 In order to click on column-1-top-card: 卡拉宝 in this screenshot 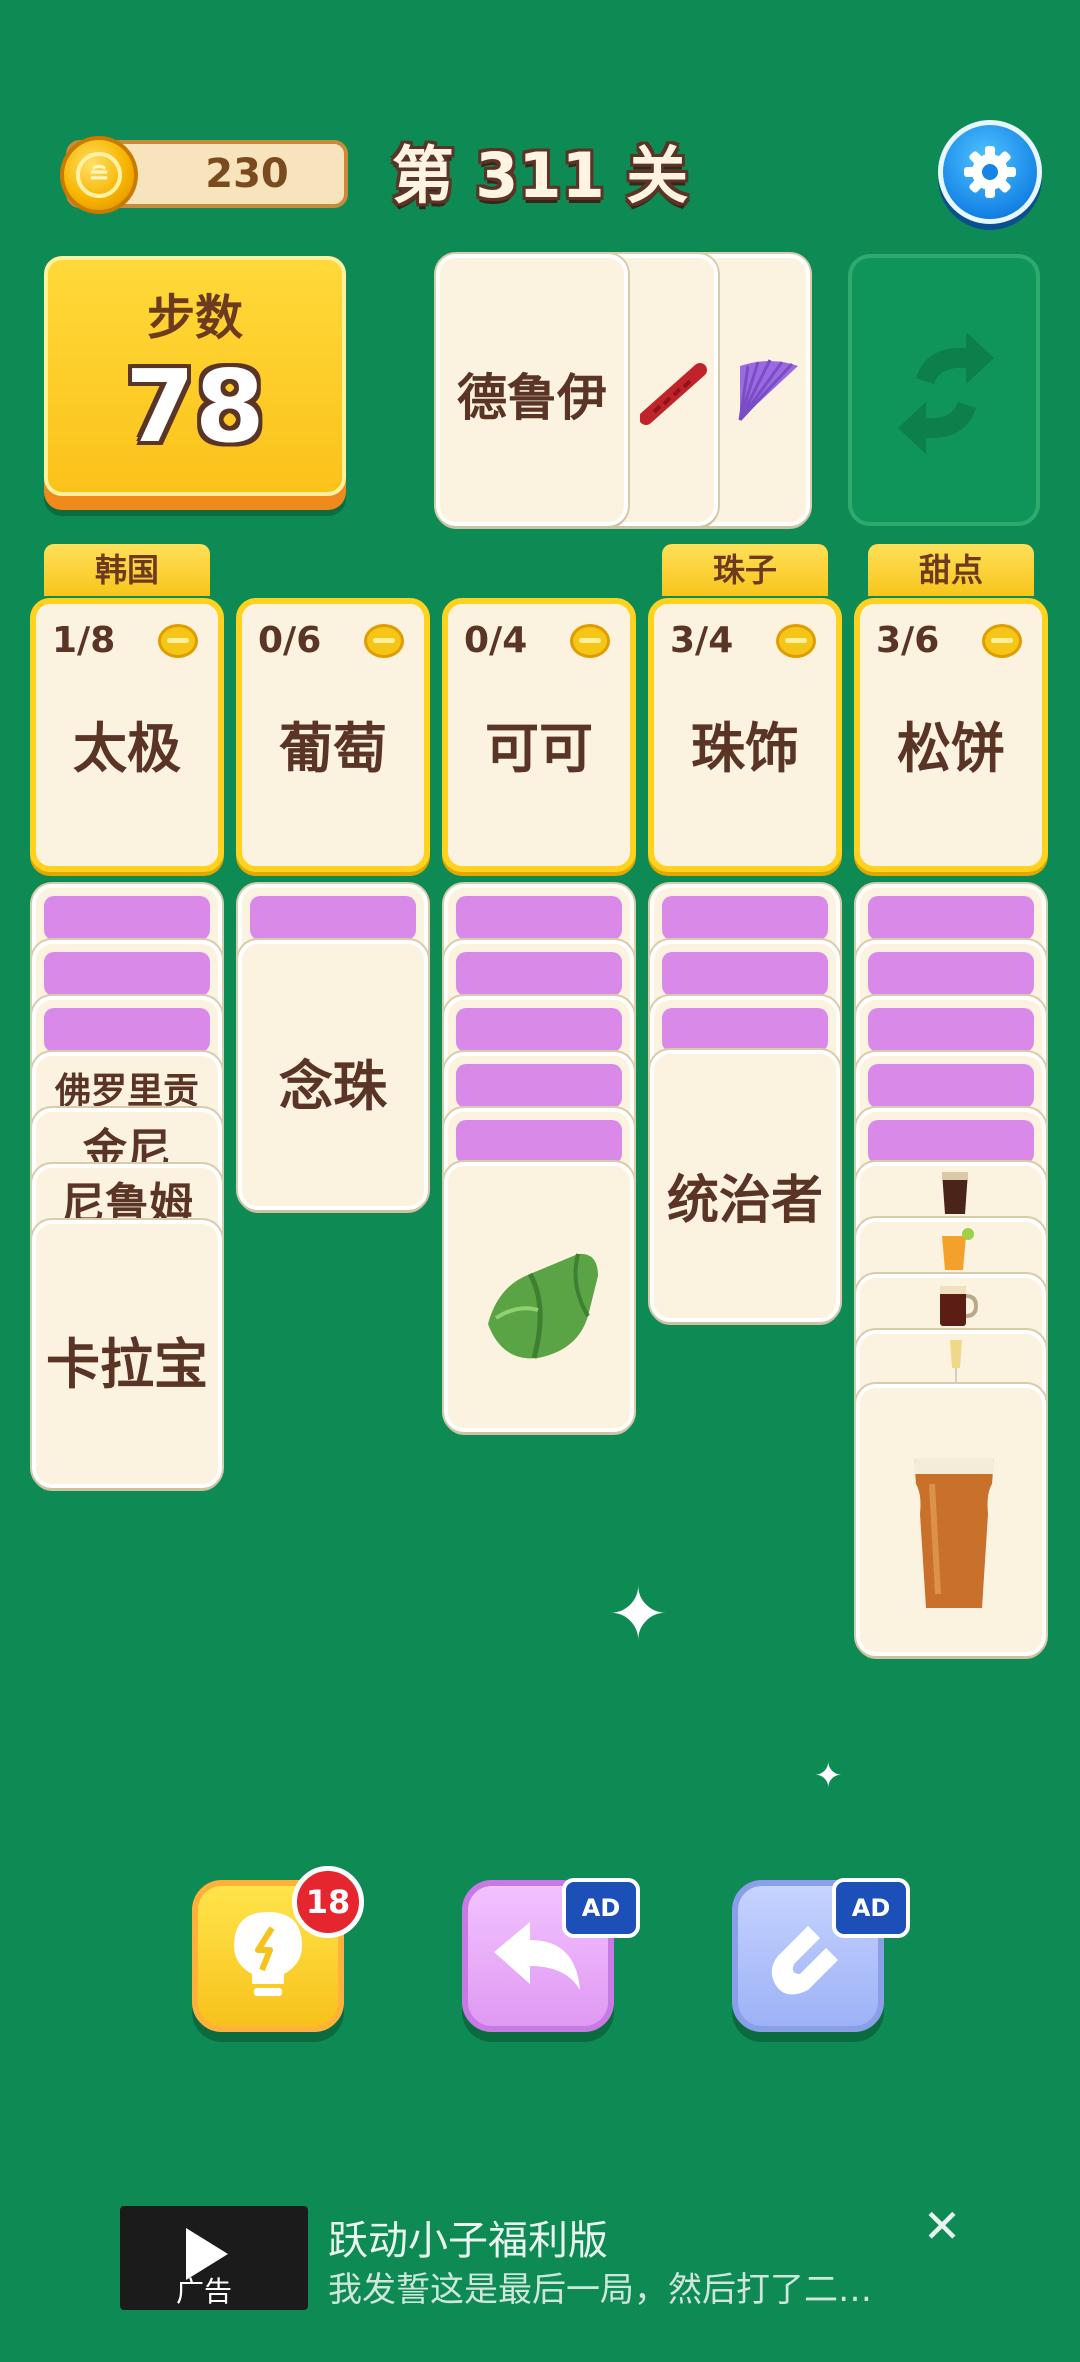, I will do `click(127, 1354)`.